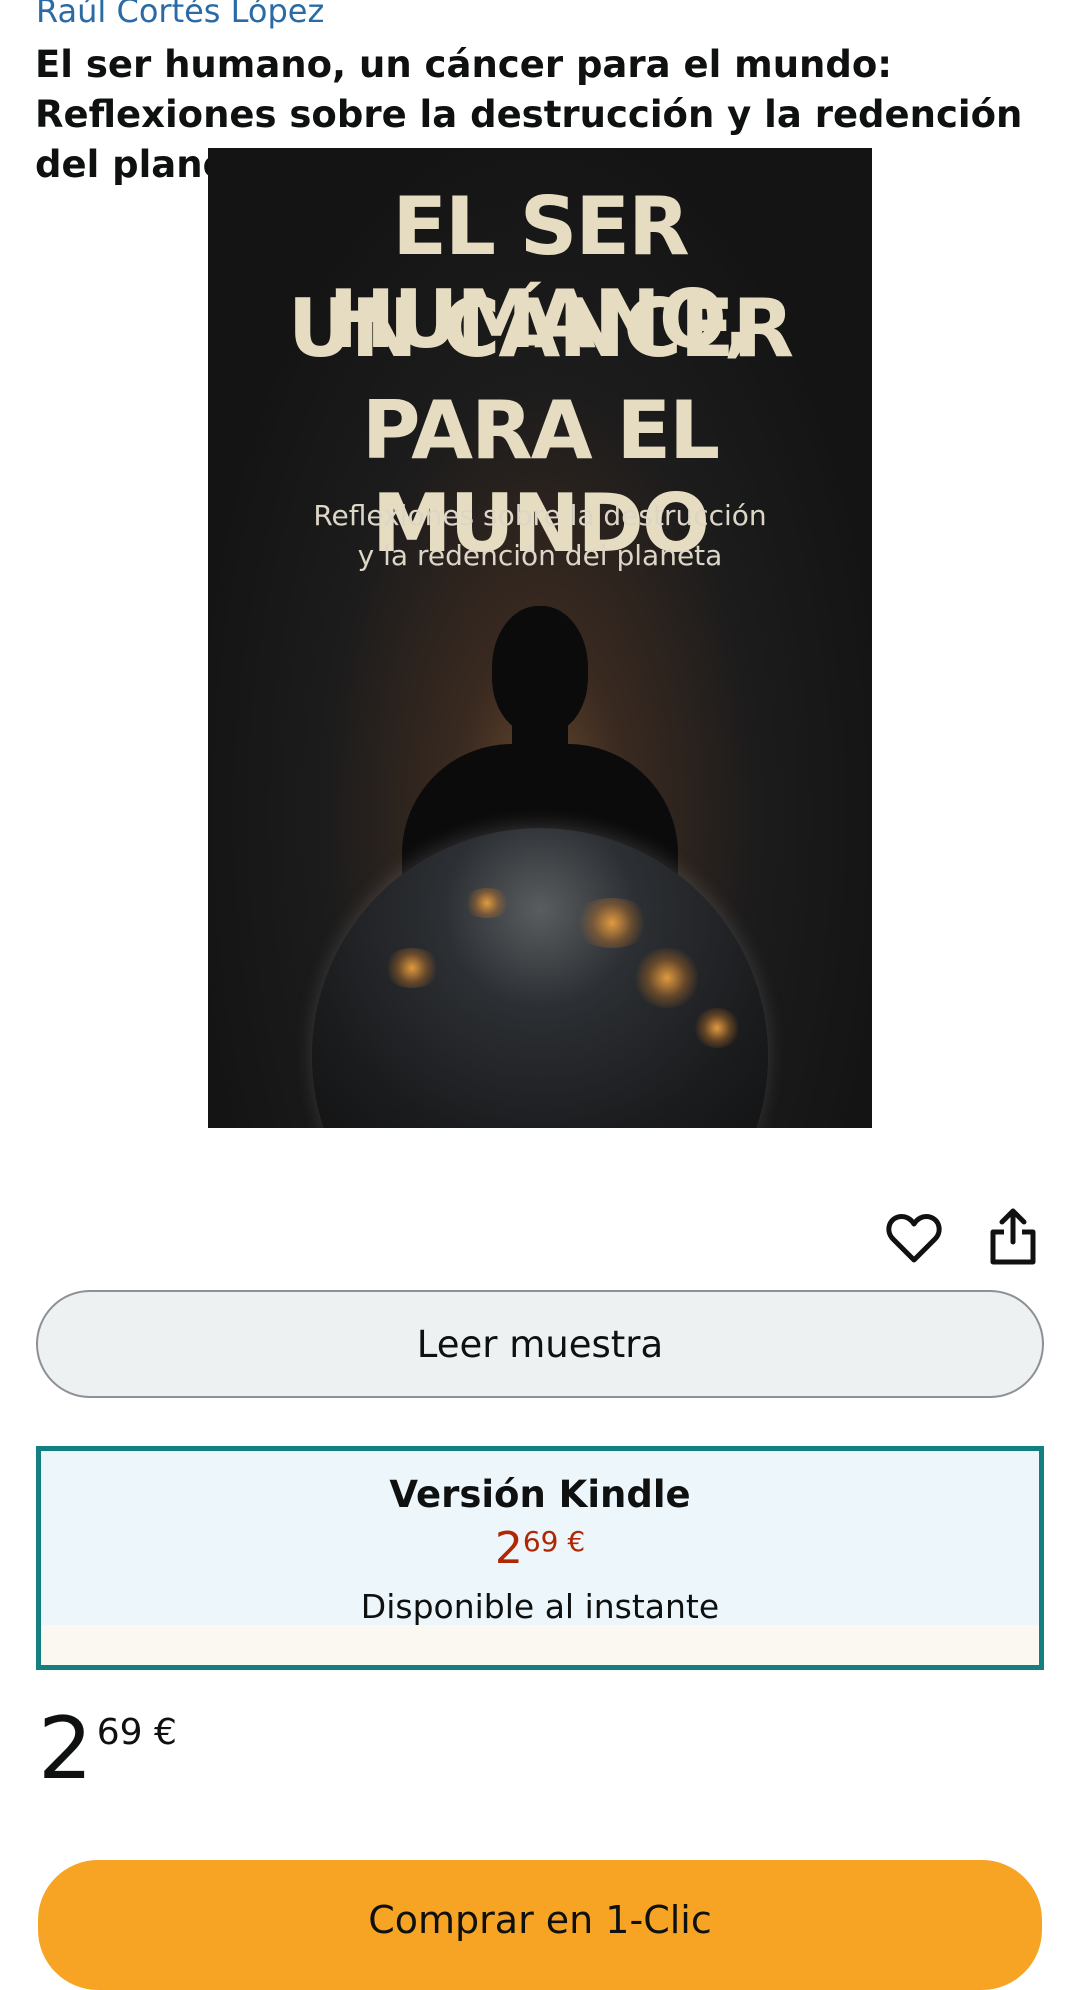  I want to click on price-whole: 2, so click(65, 1749).